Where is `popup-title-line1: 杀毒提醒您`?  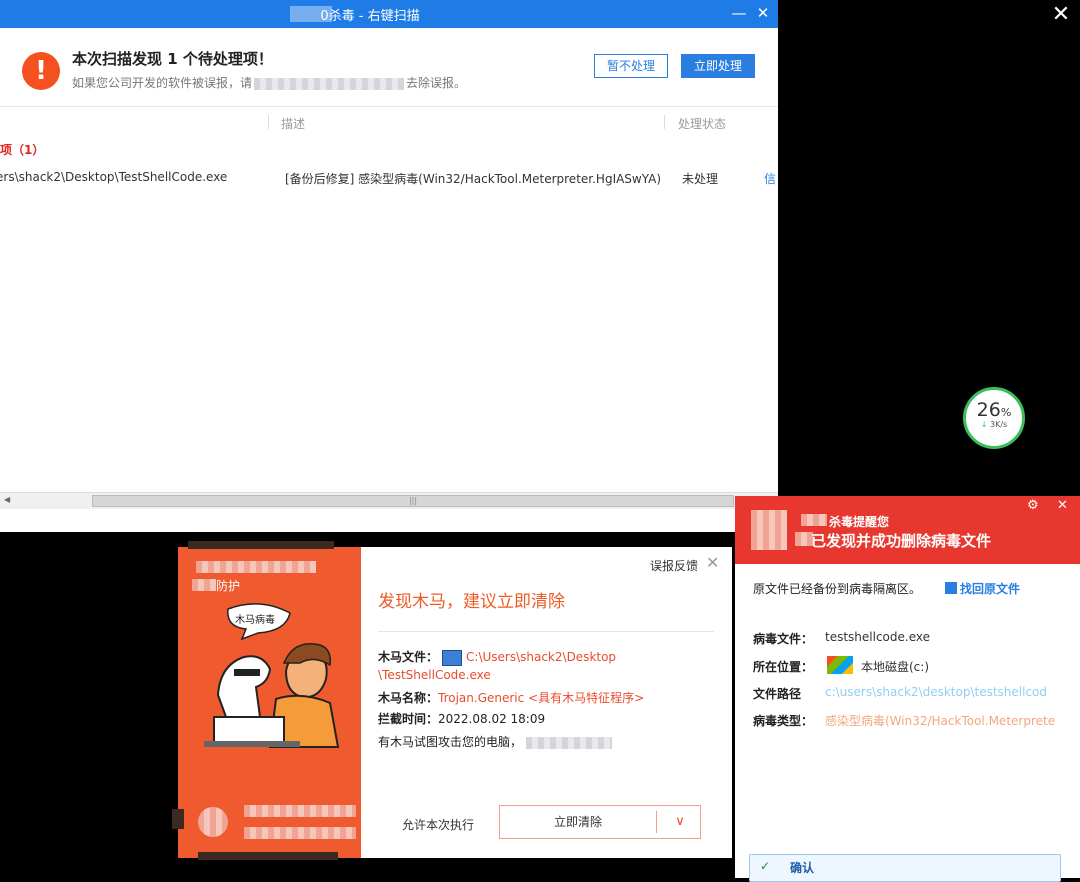 popup-title-line1: 杀毒提醒您 is located at coordinates (859, 522).